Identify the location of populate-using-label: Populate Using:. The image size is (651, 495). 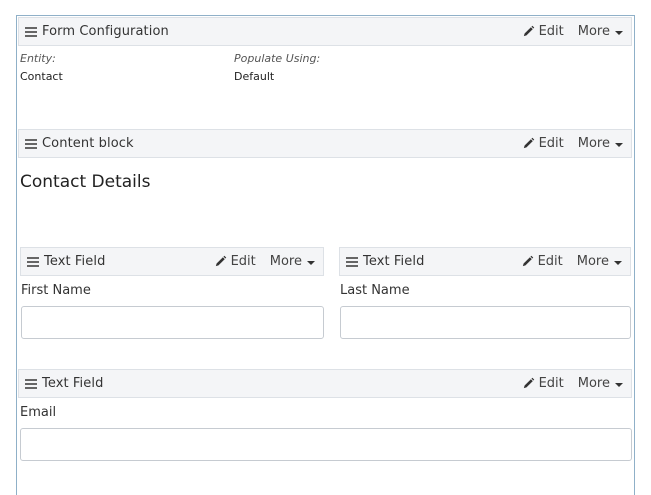
(277, 58).